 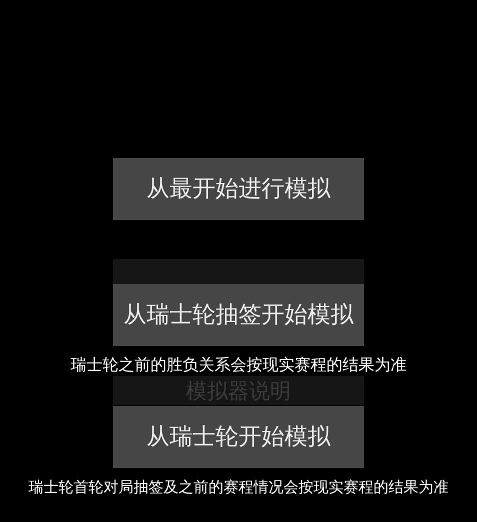 I want to click on simulate-button: 从瑞士轮抽签开始模拟, so click(x=238, y=315).